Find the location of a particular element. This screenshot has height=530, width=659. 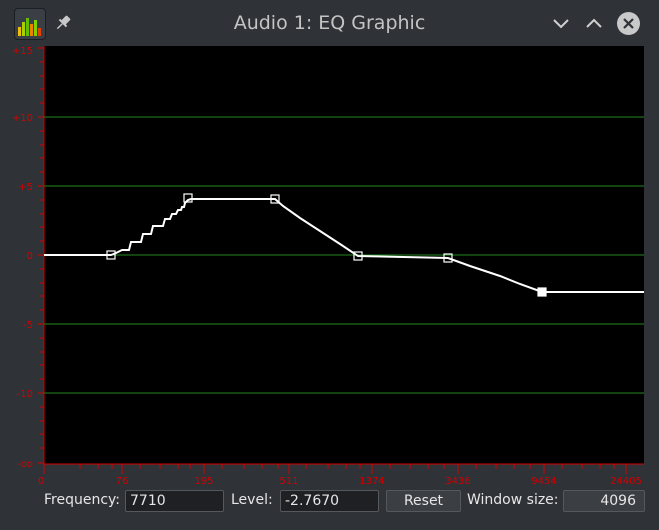

x-axis-label: 1374 is located at coordinates (371, 481).